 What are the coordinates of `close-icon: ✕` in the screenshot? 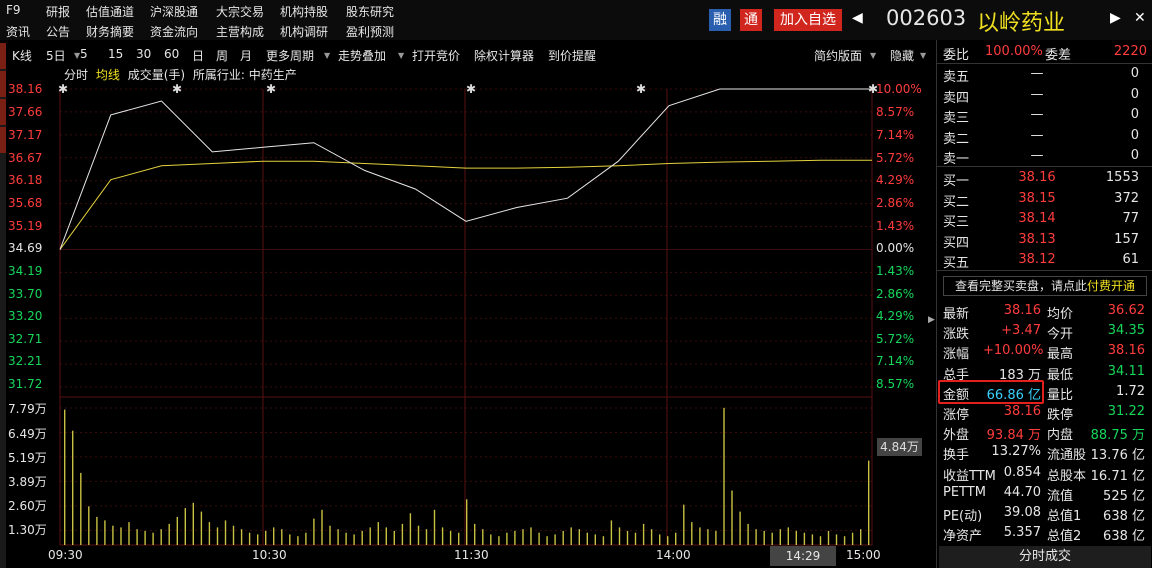 It's located at (1140, 18).